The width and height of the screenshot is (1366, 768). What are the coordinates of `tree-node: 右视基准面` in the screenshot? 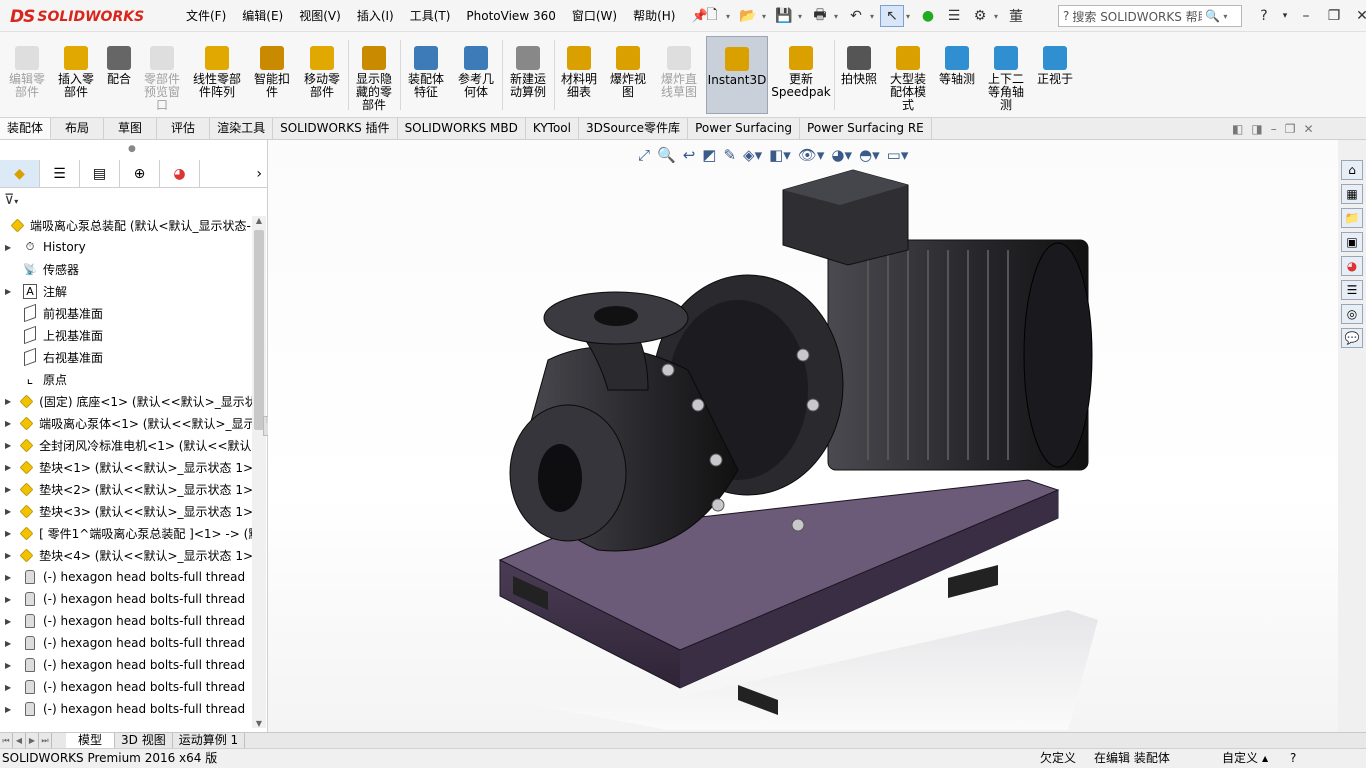 It's located at (126, 357).